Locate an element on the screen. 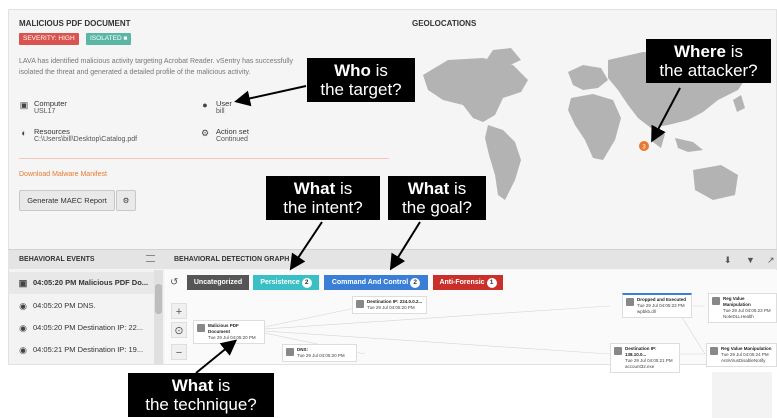  callout-technique: What is the technique? is located at coordinates (201, 395).